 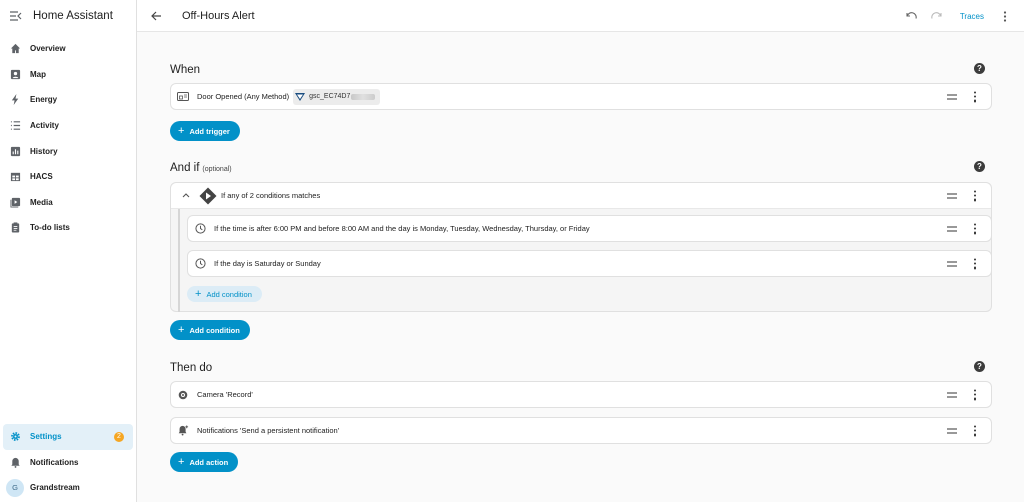 I want to click on or-condition-header: If any of 2 conditions matches, so click(x=581, y=196).